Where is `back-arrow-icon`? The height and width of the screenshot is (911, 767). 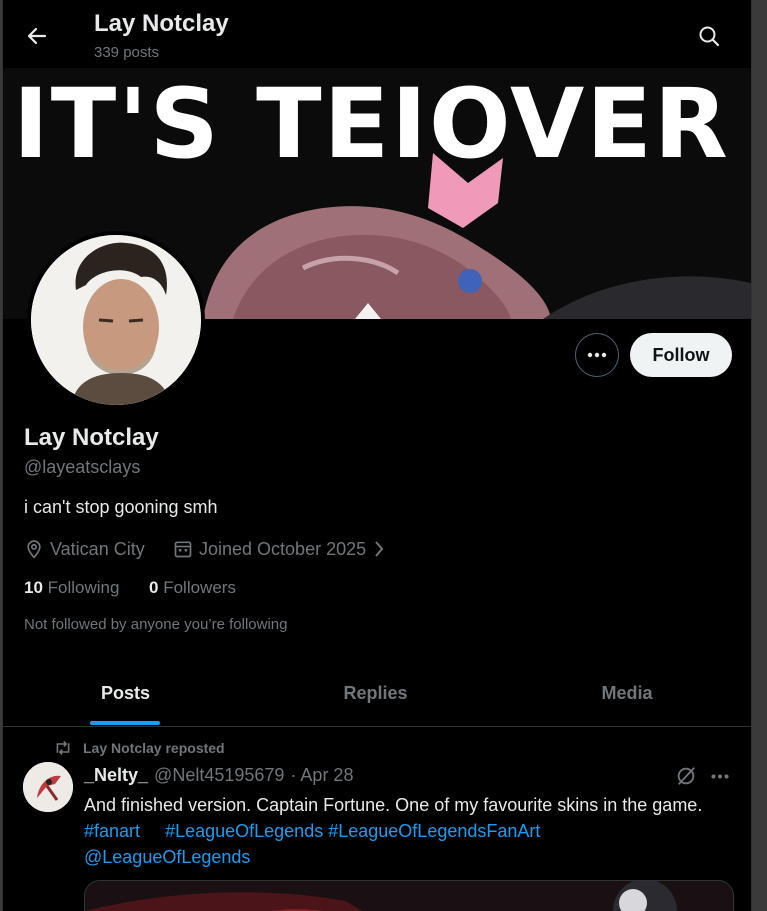
back-arrow-icon is located at coordinates (37, 36).